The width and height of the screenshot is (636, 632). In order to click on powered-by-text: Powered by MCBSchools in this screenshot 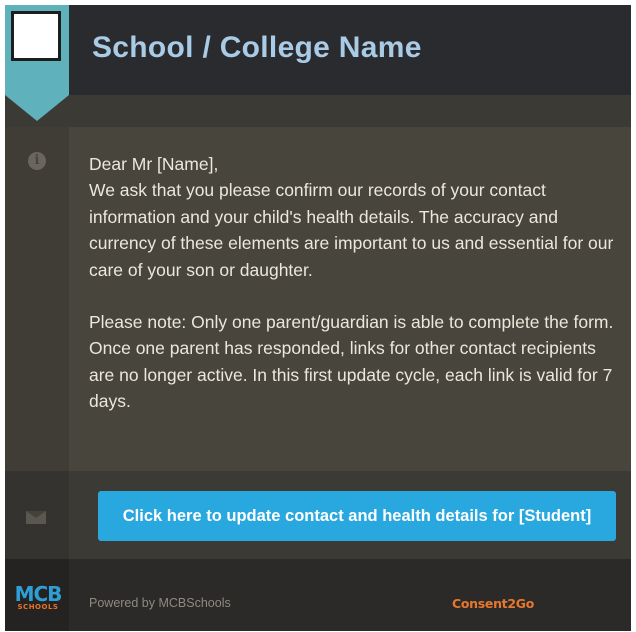, I will do `click(160, 603)`.